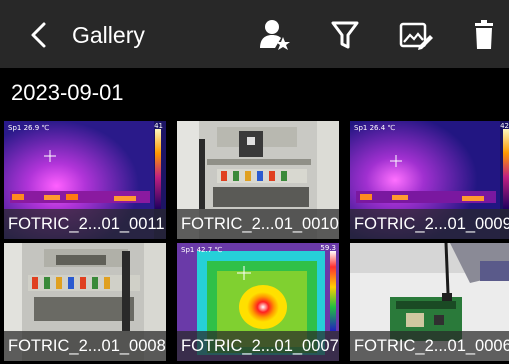  Describe the element at coordinates (345, 35) in the screenshot. I see `filter-icon` at that location.